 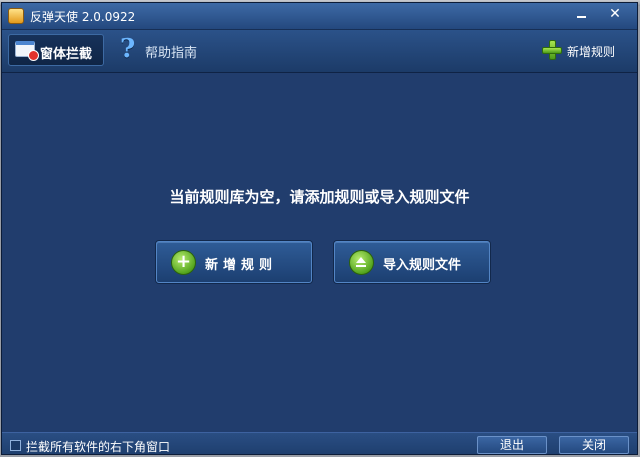 I want to click on import-rules-button: 导入规则文件, so click(x=412, y=262).